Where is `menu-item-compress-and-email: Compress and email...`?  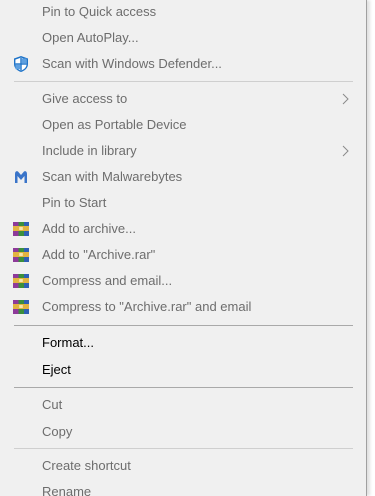
menu-item-compress-and-email: Compress and email... is located at coordinates (183, 281).